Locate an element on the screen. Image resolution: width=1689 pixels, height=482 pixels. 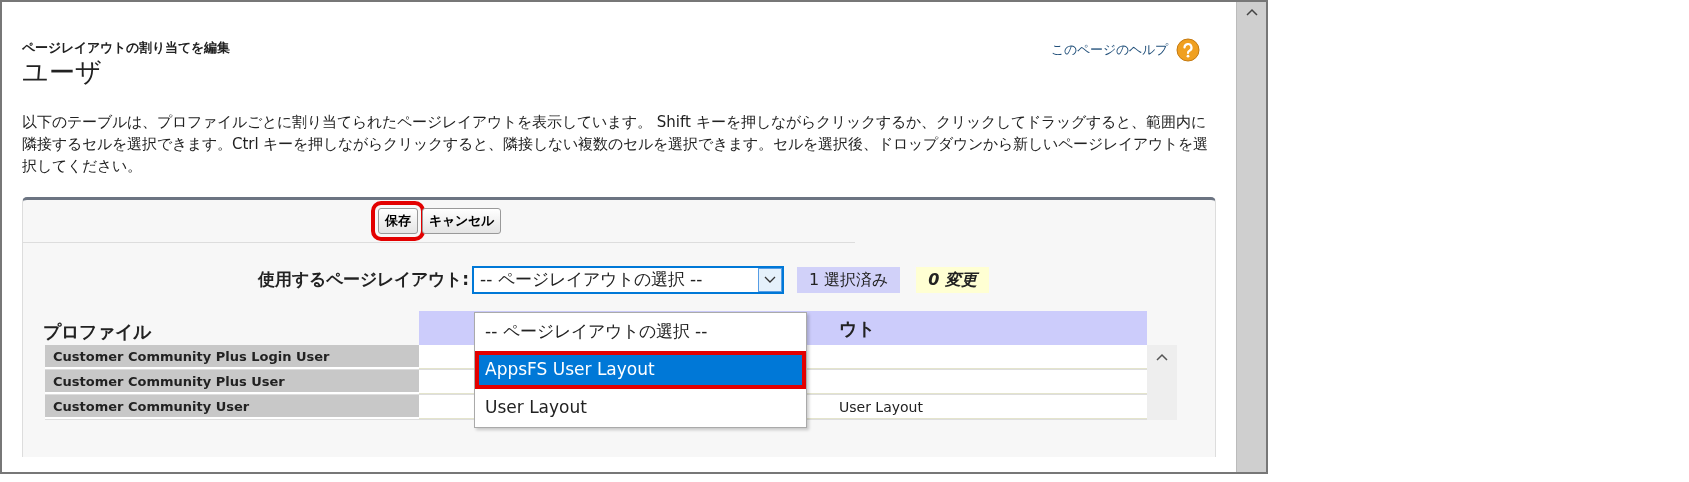
selected-count: 1 選択済み is located at coordinates (849, 279).